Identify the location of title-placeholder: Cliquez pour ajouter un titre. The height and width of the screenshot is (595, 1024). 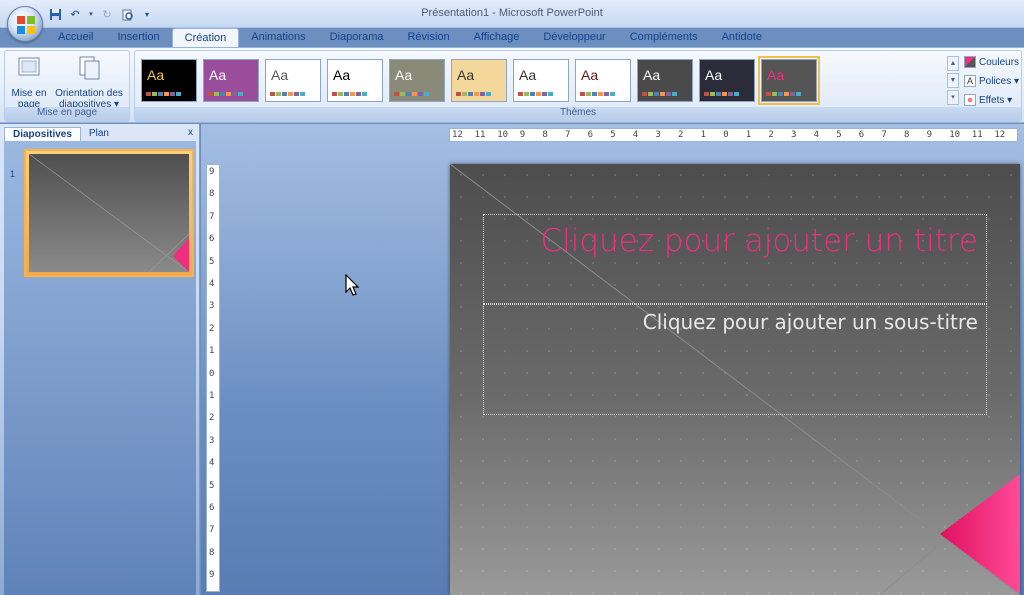
(735, 259).